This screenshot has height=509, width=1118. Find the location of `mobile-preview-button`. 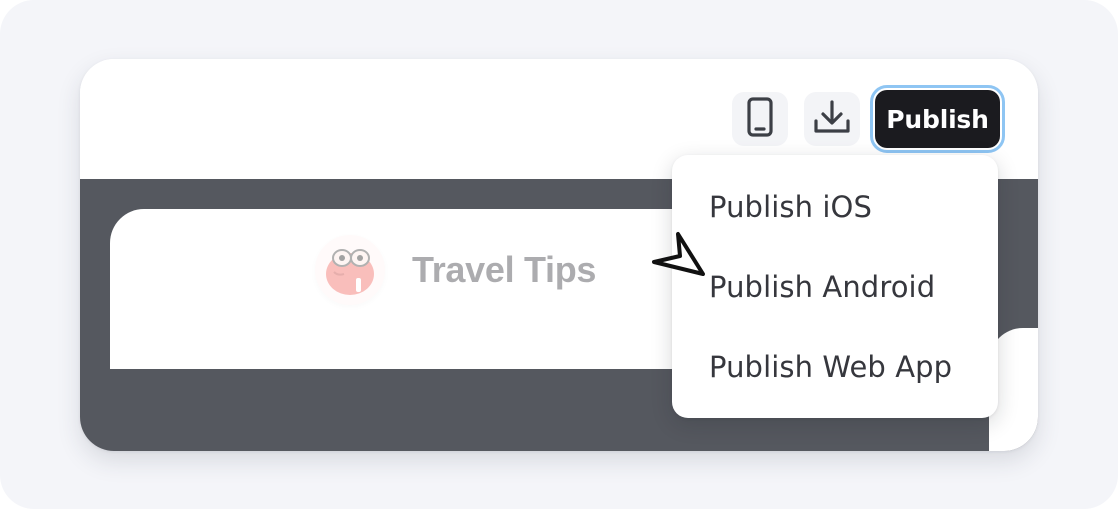

mobile-preview-button is located at coordinates (760, 119).